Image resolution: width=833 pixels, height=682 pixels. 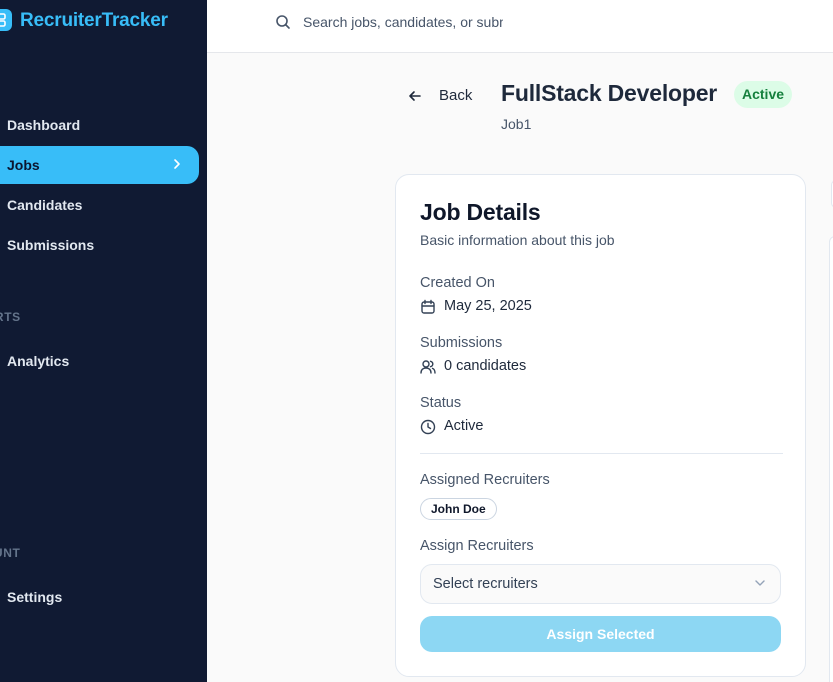 What do you see at coordinates (609, 93) in the screenshot?
I see `page-title: FullStack Developer` at bounding box center [609, 93].